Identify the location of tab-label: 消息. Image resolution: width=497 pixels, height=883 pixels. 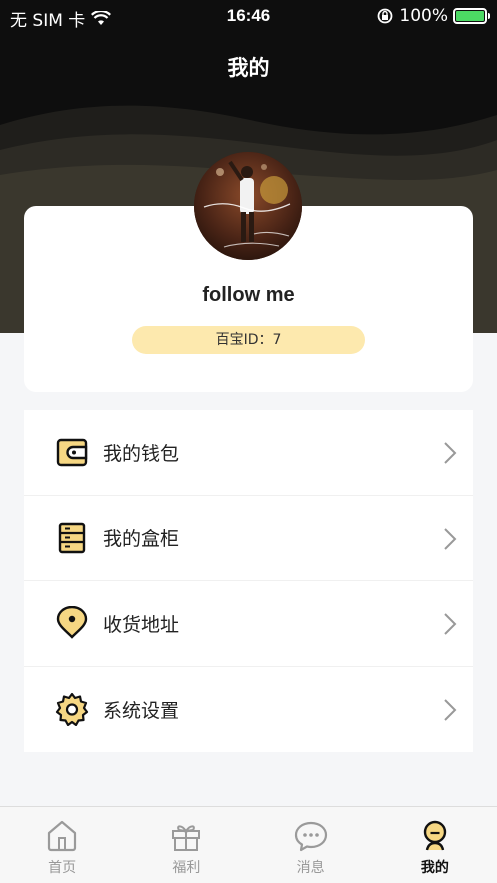
(310, 868).